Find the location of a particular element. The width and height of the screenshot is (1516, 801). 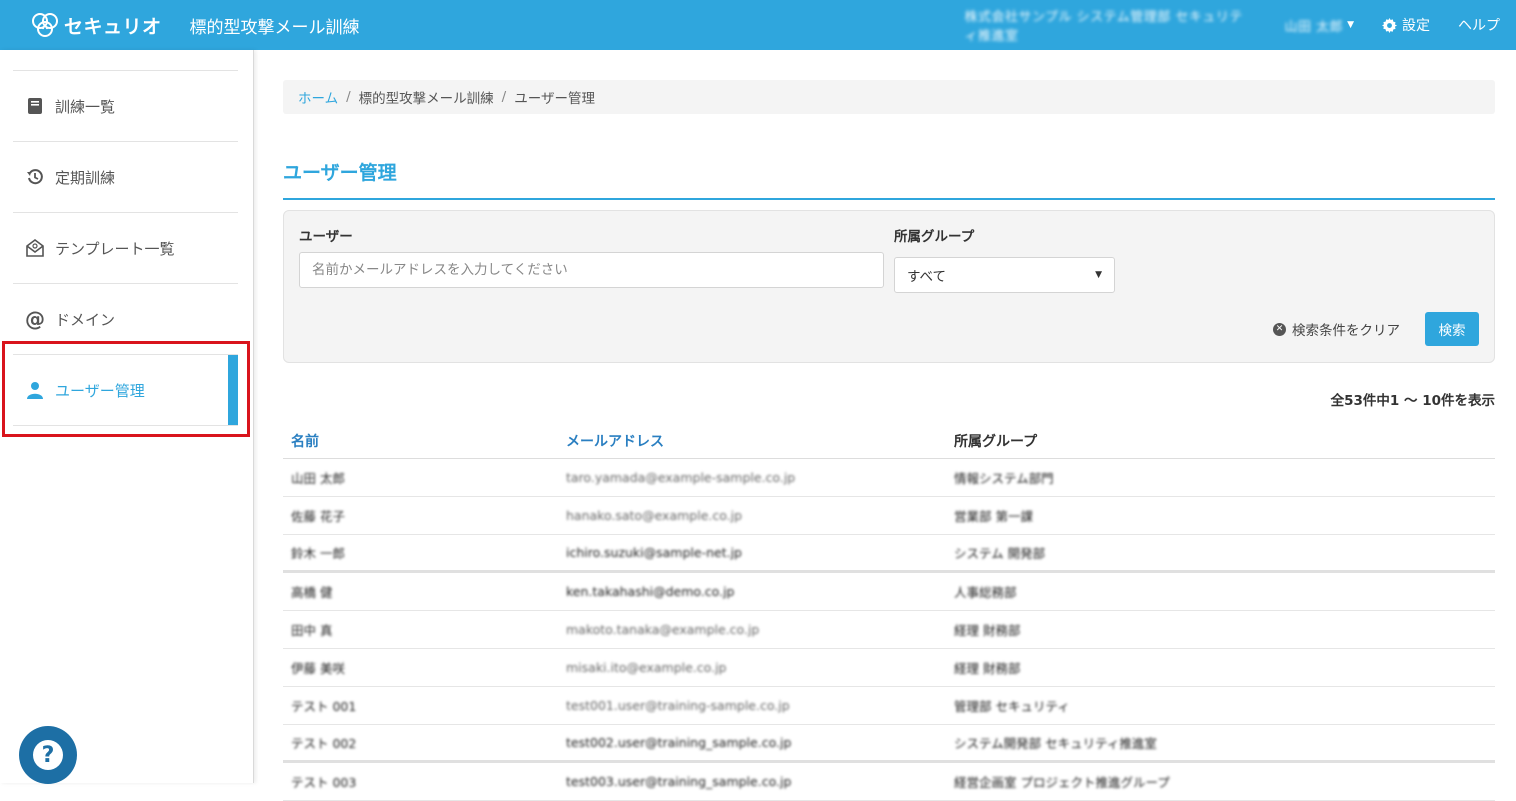

cell-name: 田中 真 is located at coordinates (312, 630).